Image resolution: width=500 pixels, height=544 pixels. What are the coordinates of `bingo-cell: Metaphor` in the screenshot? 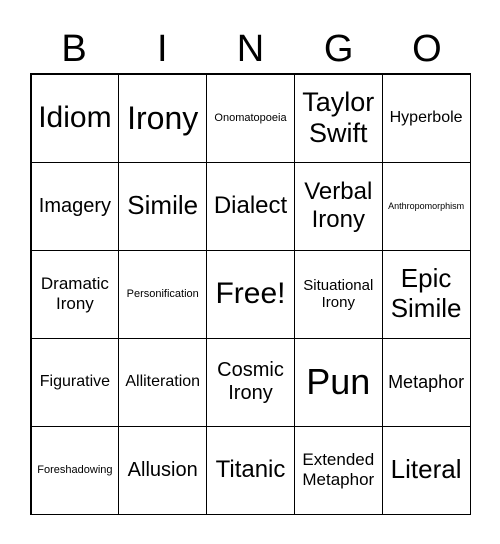 It's located at (426, 382).